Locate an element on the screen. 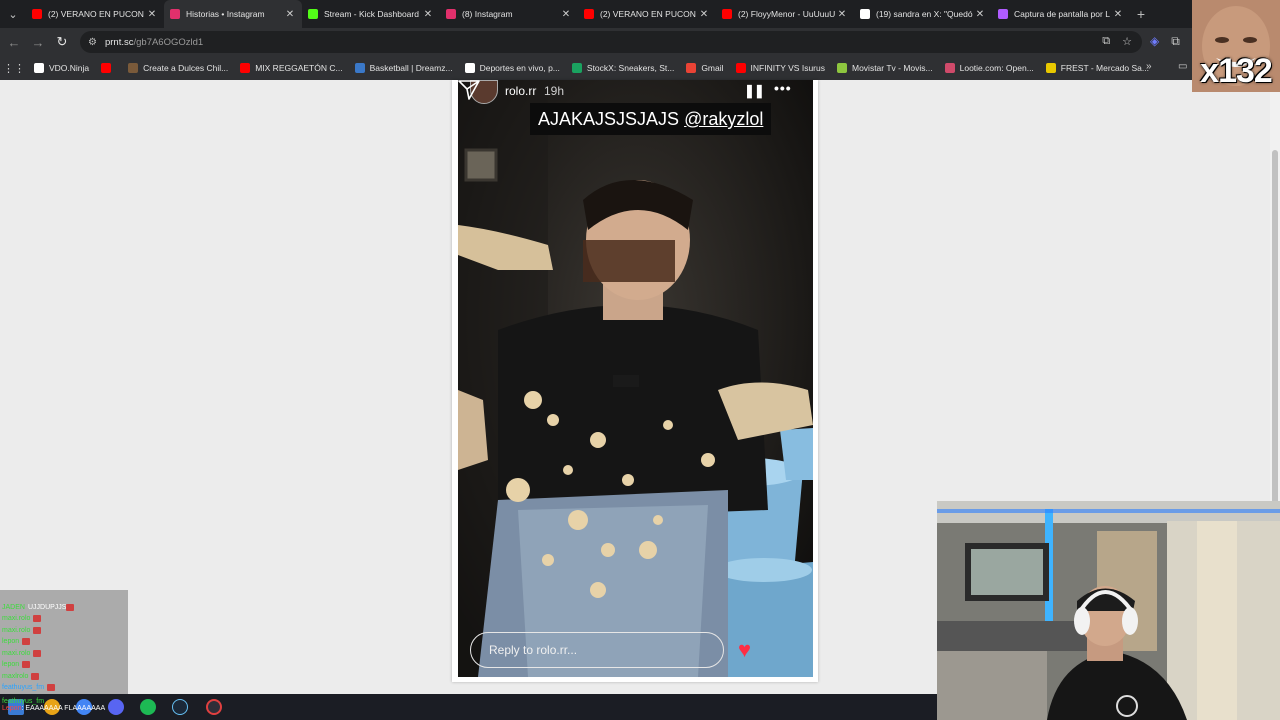  extension-icon: ◈ is located at coordinates (1154, 41).